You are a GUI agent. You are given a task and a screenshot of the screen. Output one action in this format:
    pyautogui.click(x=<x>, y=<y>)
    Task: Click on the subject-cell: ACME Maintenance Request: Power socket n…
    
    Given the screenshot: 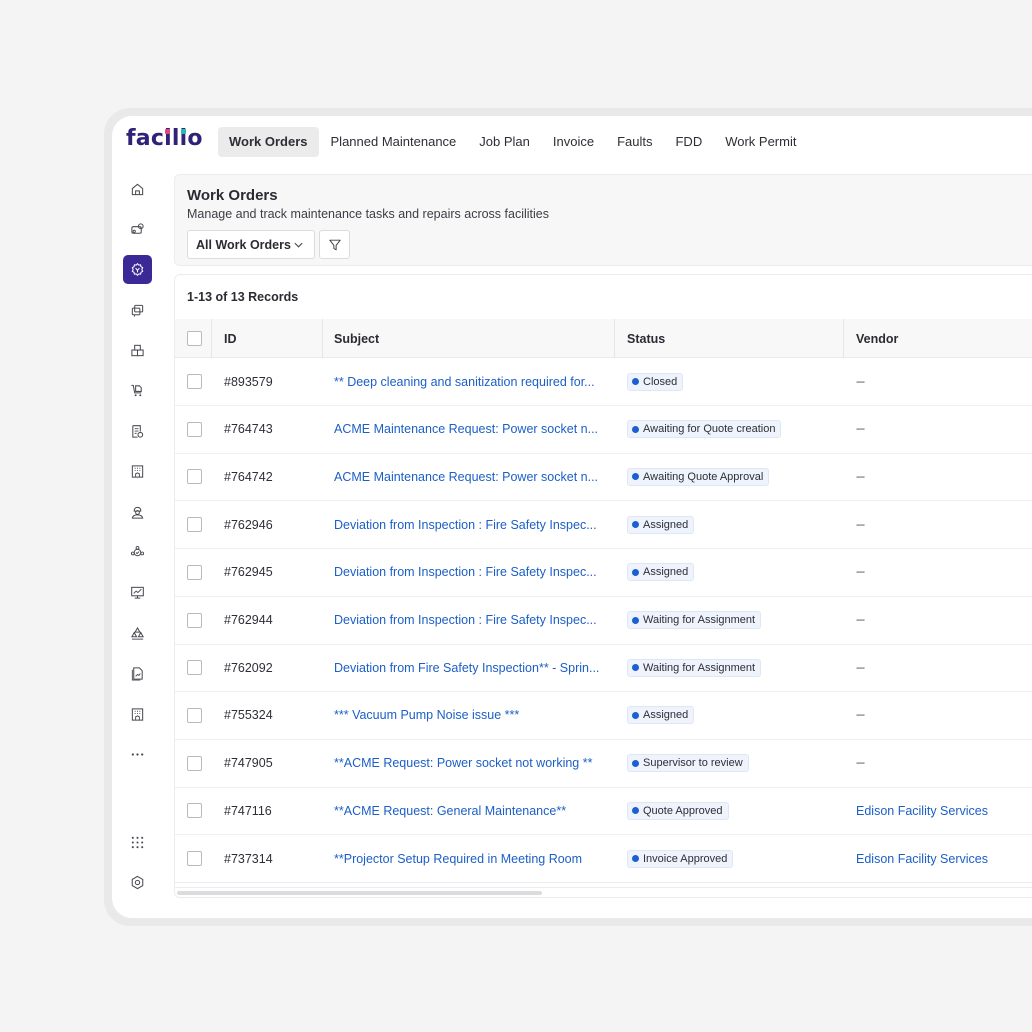 What is the action you would take?
    pyautogui.click(x=466, y=429)
    